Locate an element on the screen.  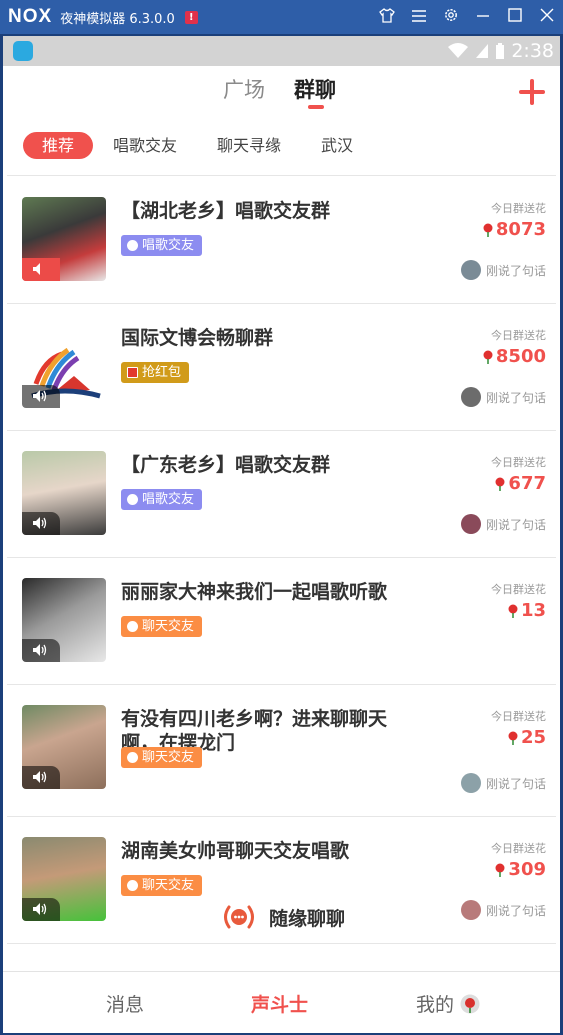
red-envelope-icon is located at coordinates (132, 372).